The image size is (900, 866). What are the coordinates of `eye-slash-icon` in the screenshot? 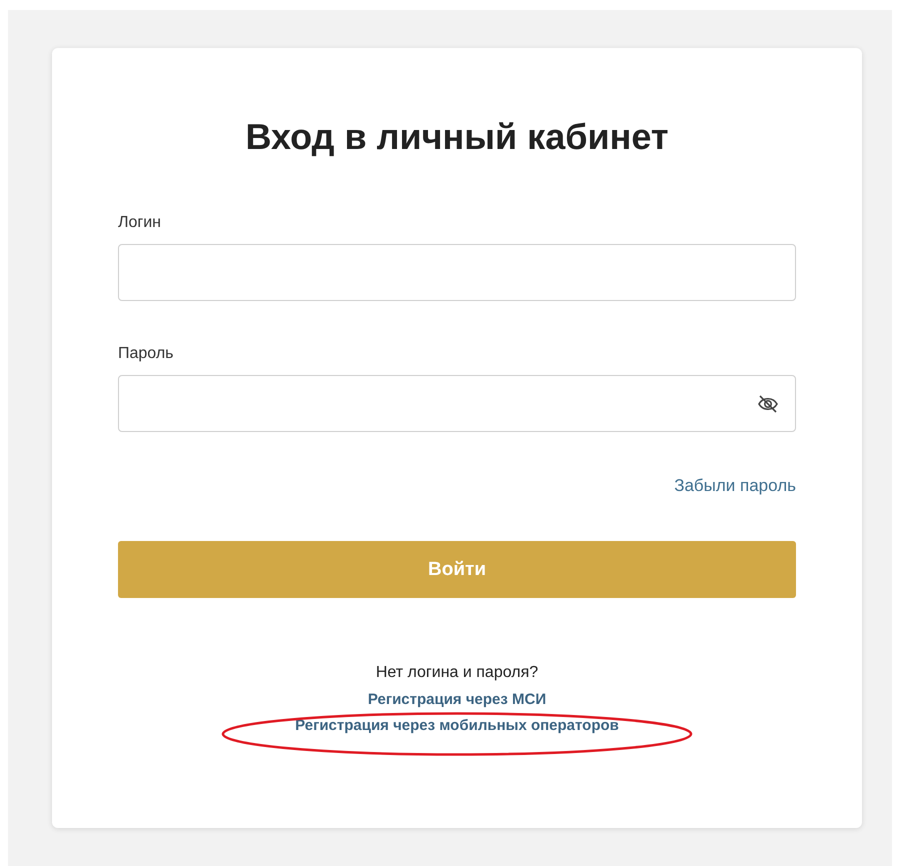 It's located at (768, 404).